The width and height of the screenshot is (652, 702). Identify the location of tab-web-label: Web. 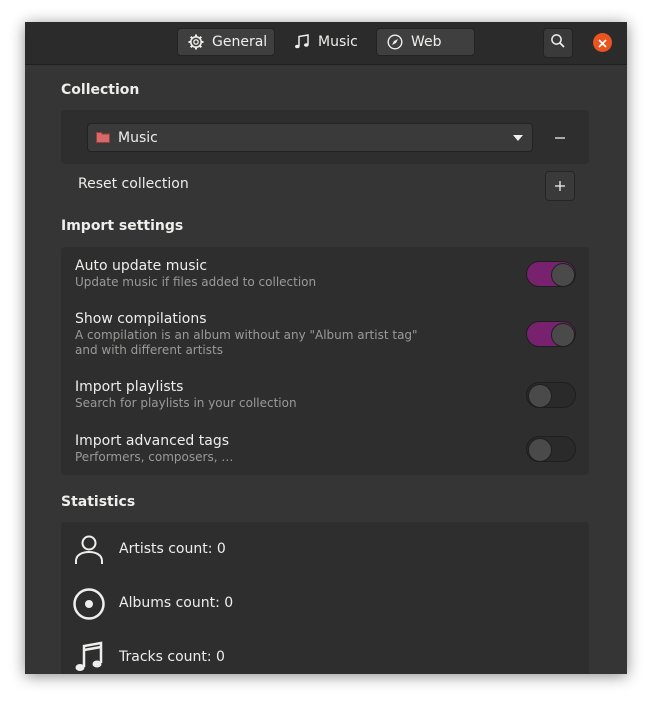
(426, 42).